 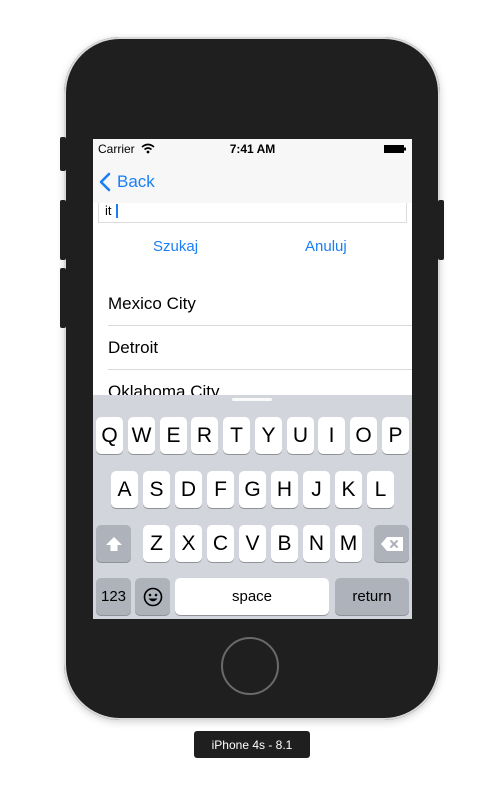 I want to click on key: J, so click(x=316, y=489).